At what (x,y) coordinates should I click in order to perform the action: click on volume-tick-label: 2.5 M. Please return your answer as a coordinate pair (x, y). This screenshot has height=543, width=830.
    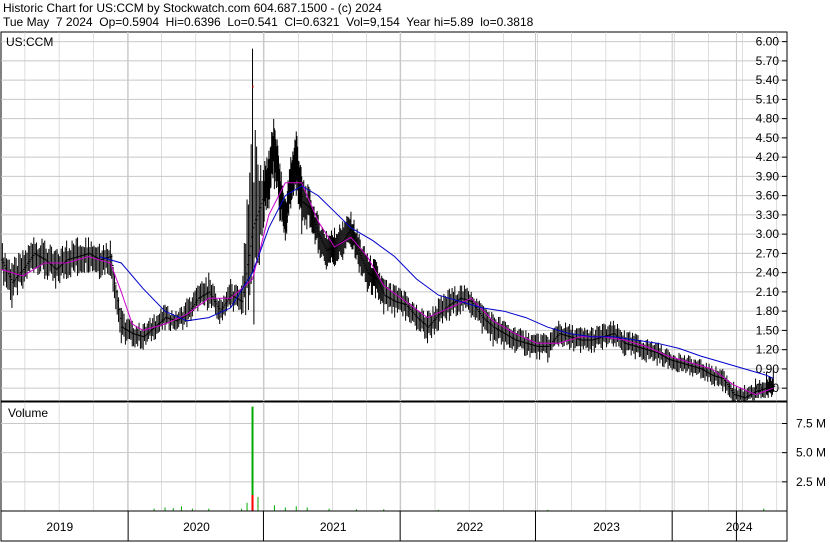
    Looking at the image, I should click on (811, 482).